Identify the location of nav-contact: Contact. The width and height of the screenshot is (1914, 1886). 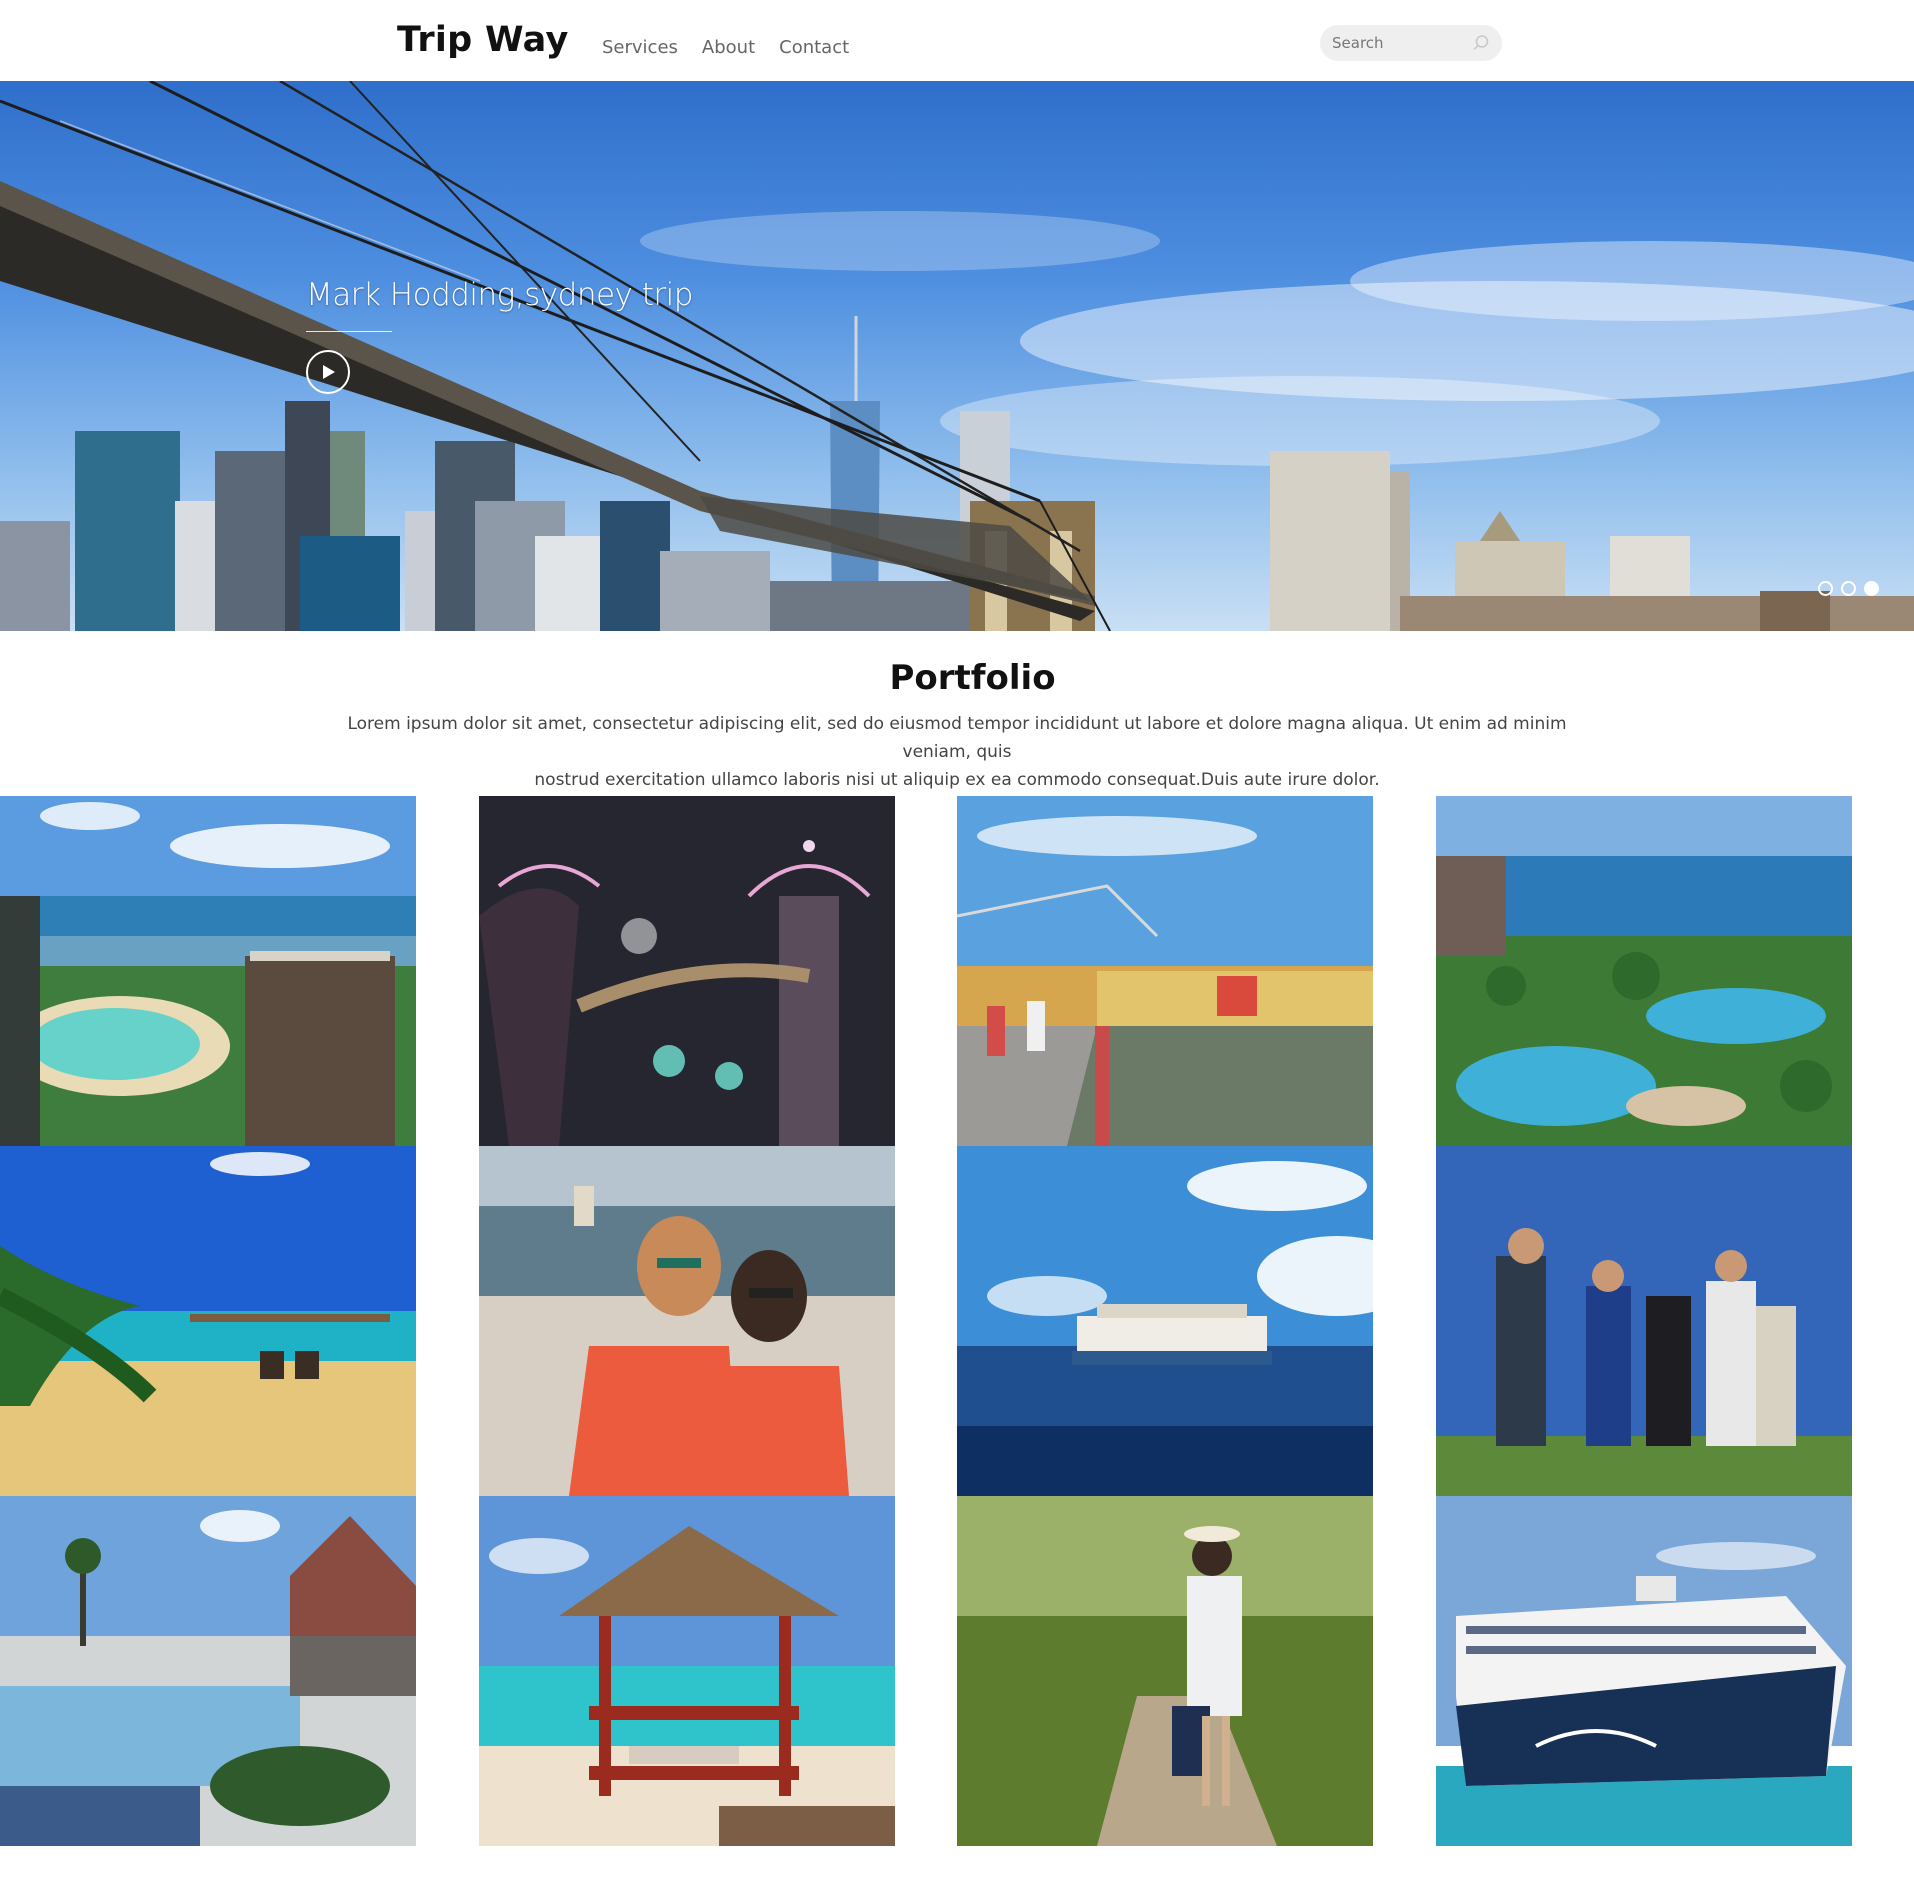
(814, 47).